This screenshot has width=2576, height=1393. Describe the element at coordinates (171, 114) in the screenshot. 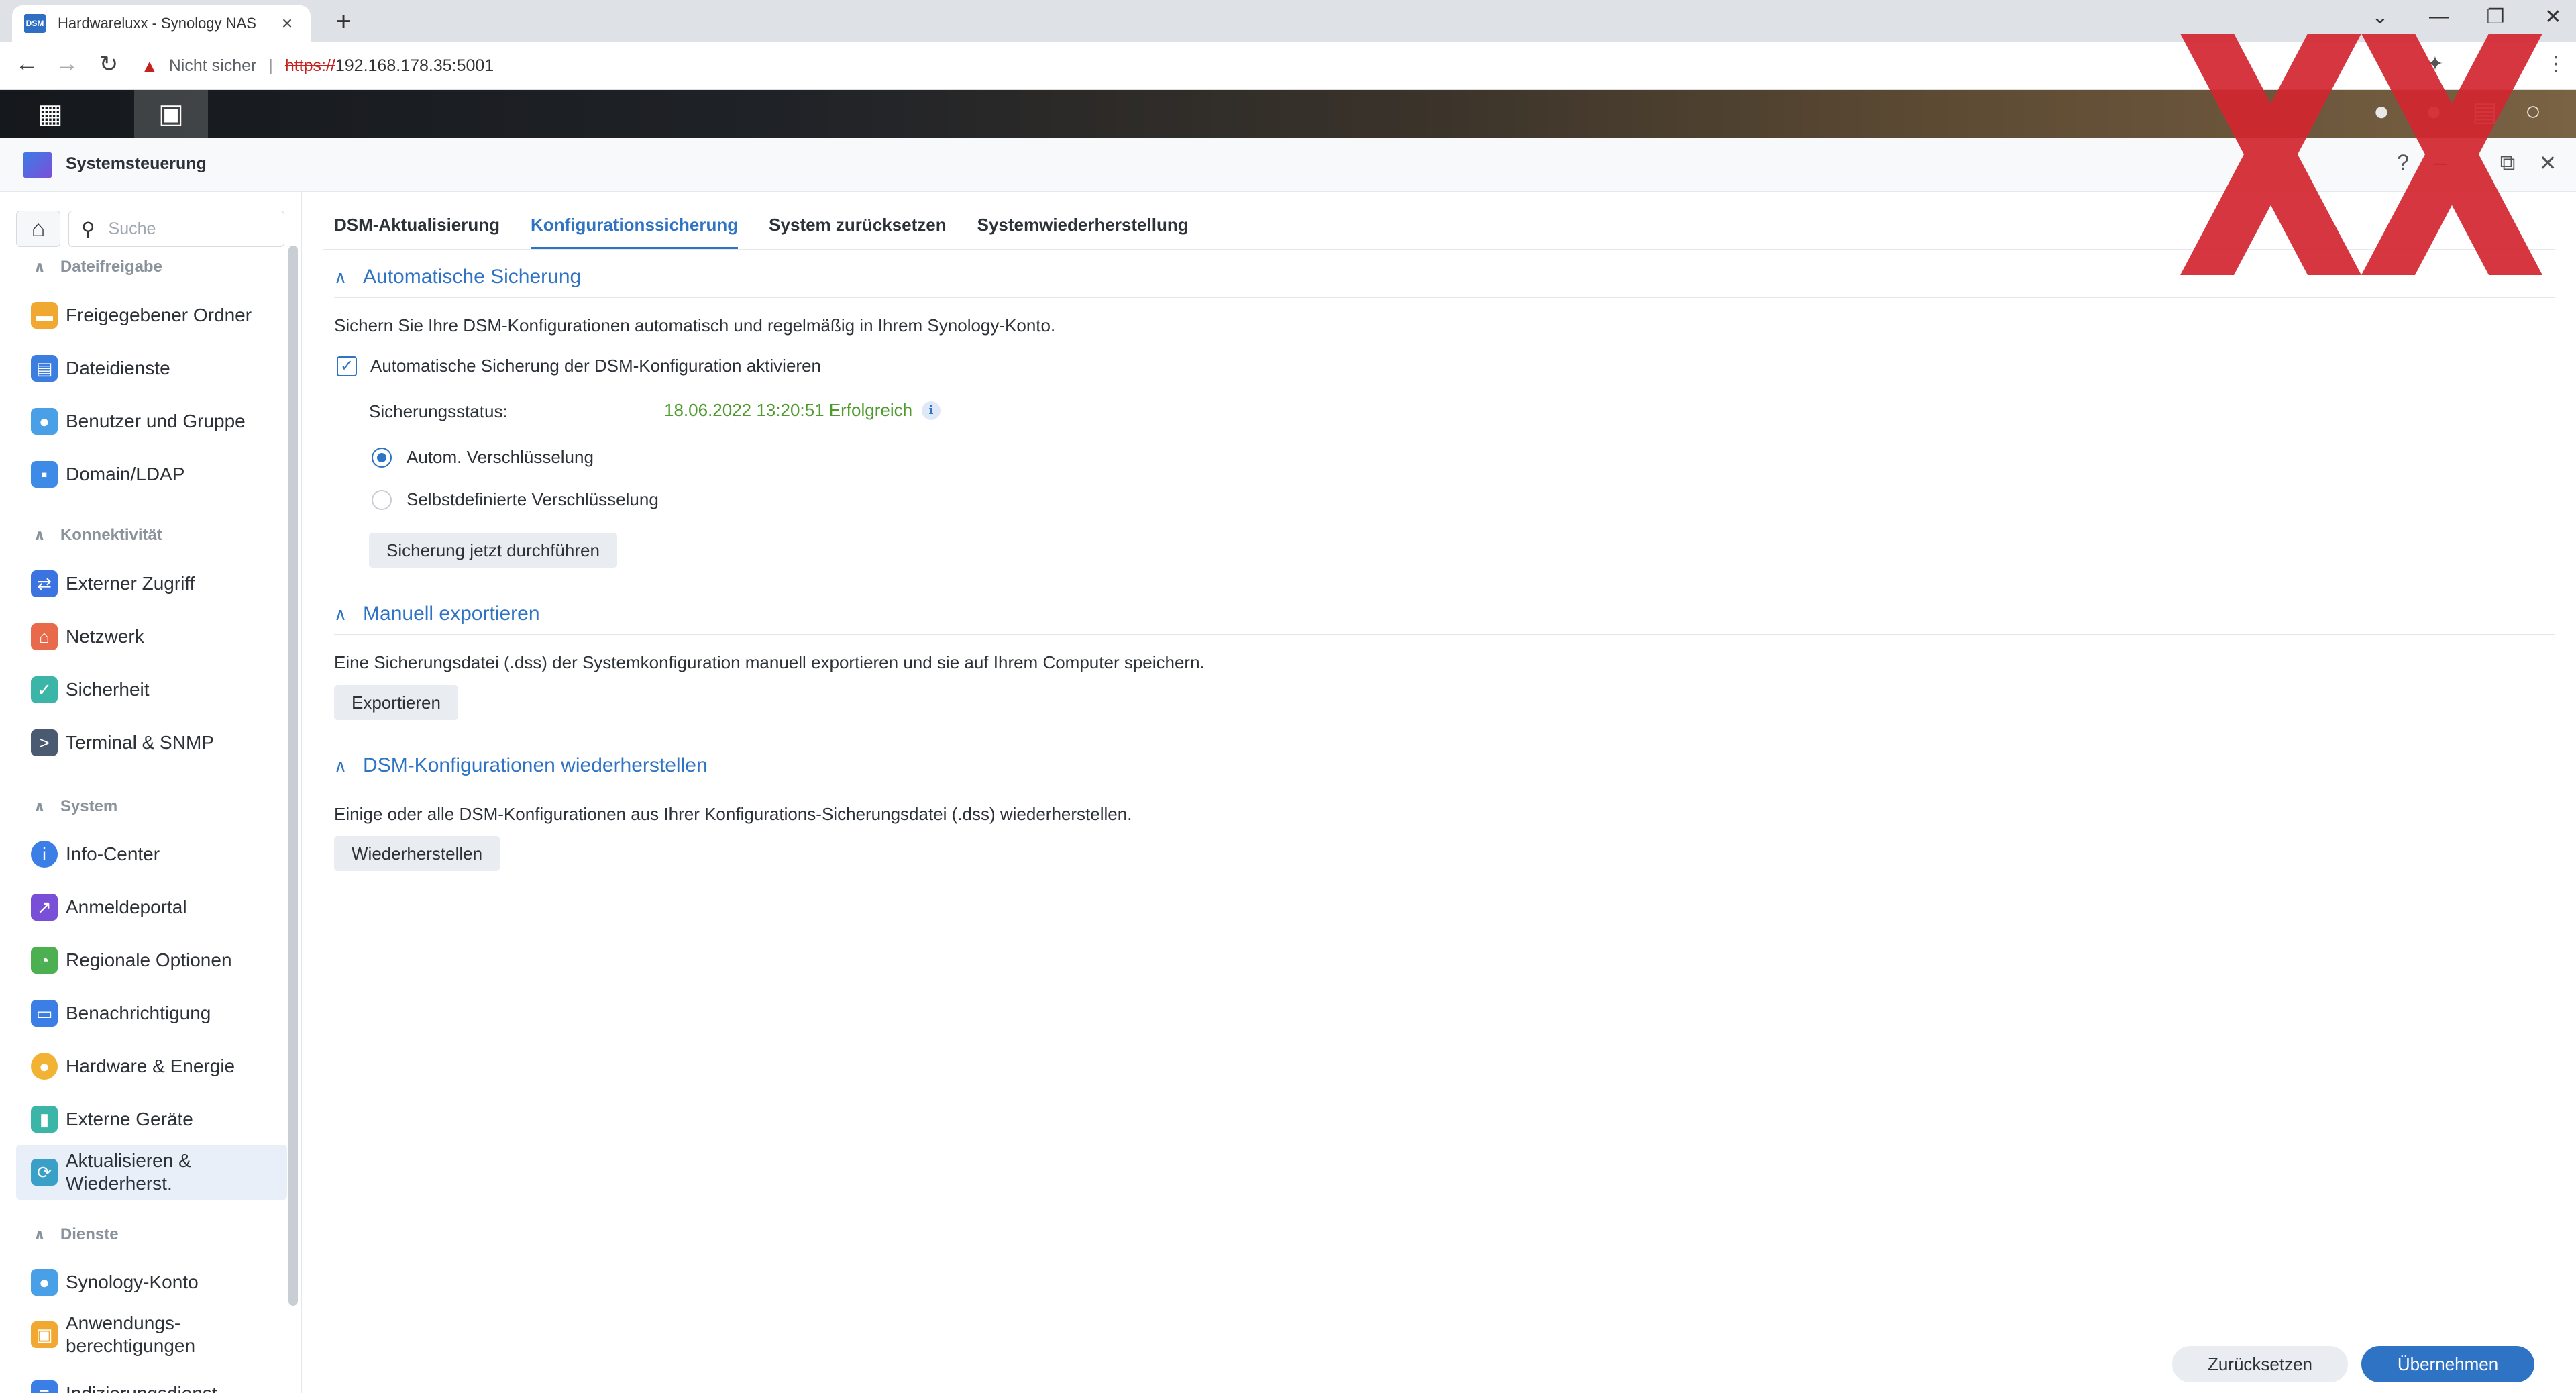

I see `control-panel-taskbar-icon: ▣` at that location.